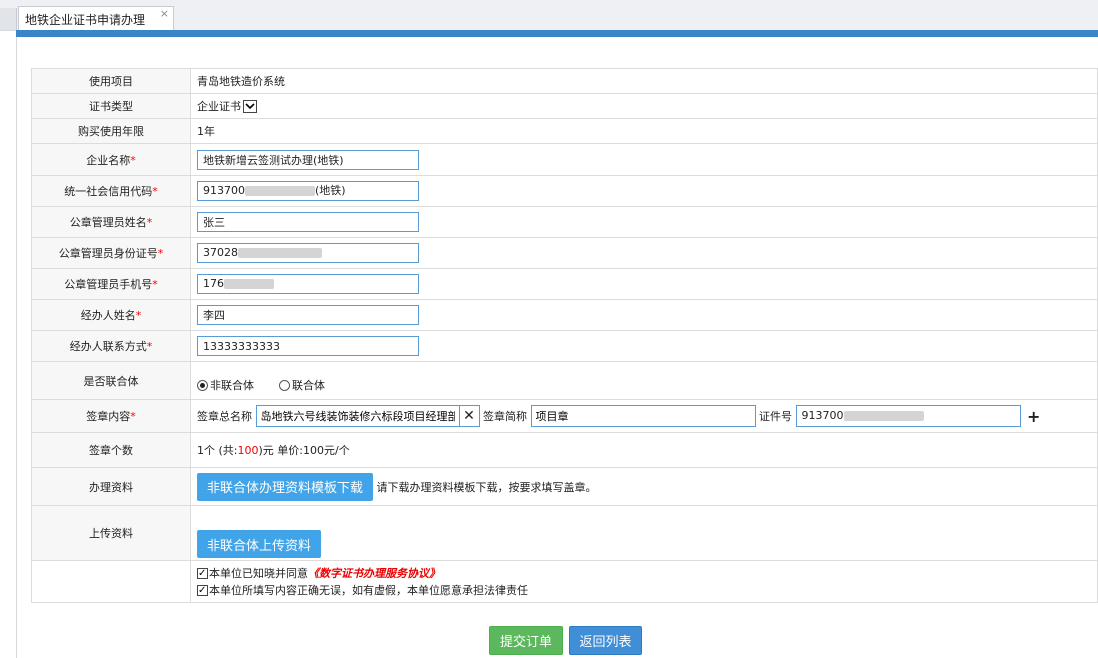 This screenshot has width=1098, height=658. I want to click on seal-short-name-label: 签章简称, so click(505, 416).